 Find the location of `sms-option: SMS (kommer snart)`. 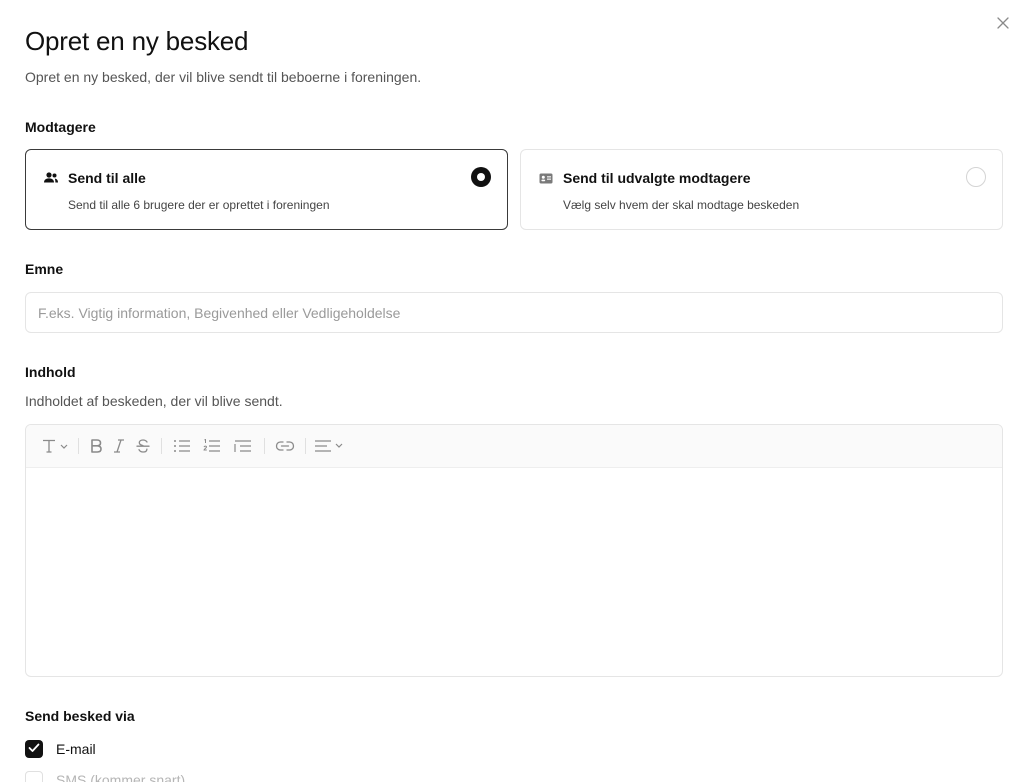

sms-option: SMS (kommer snart) is located at coordinates (105, 776).